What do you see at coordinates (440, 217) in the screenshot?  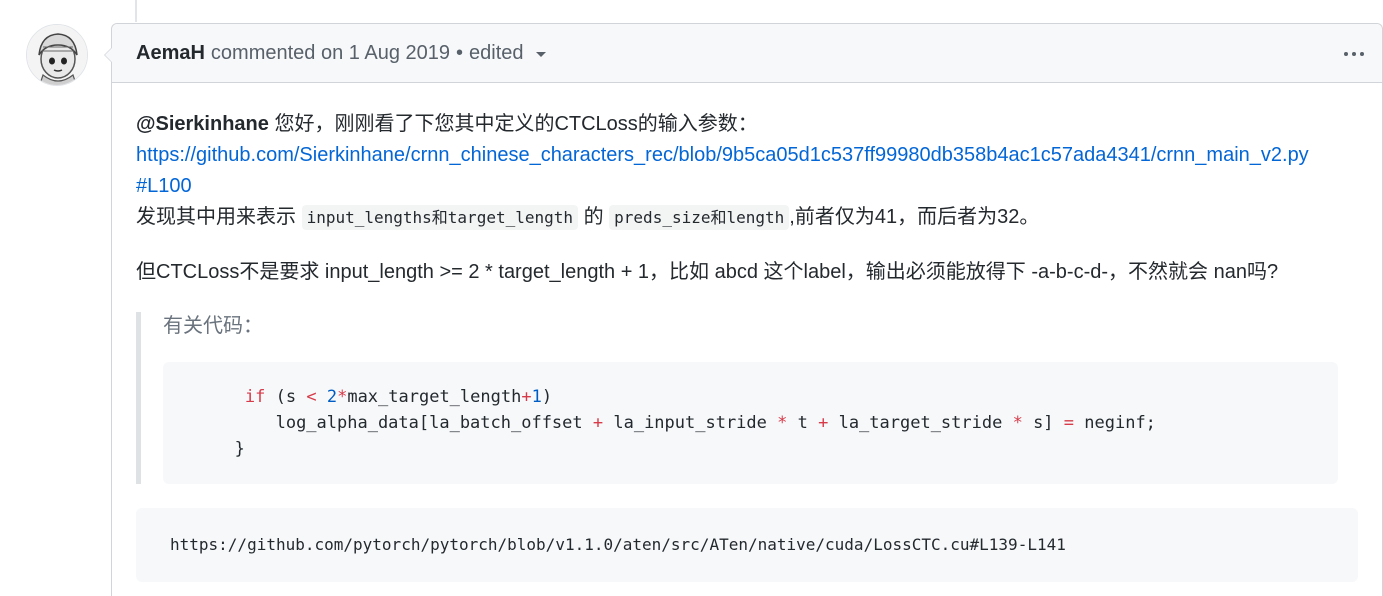 I see `inline-code-lengths: input_lengths和target_length` at bounding box center [440, 217].